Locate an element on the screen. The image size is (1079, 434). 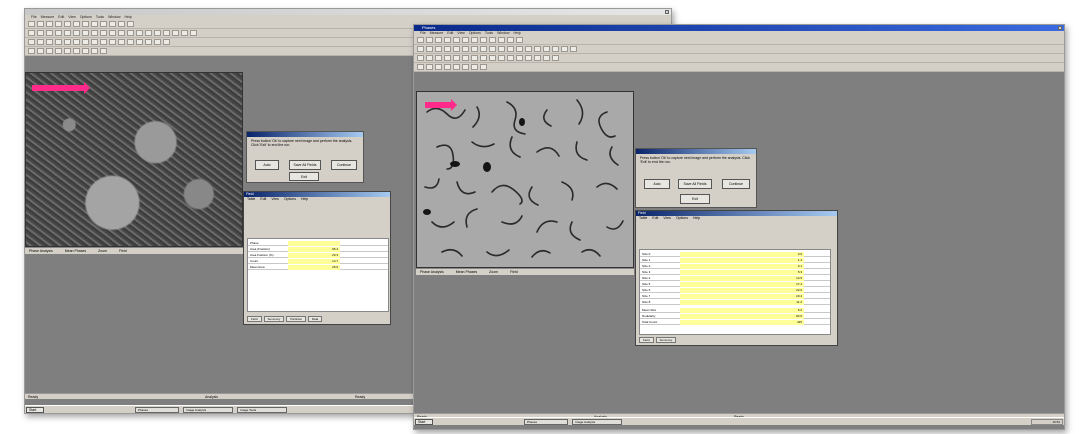
tab-summary: Summary is located at coordinates (274, 319).